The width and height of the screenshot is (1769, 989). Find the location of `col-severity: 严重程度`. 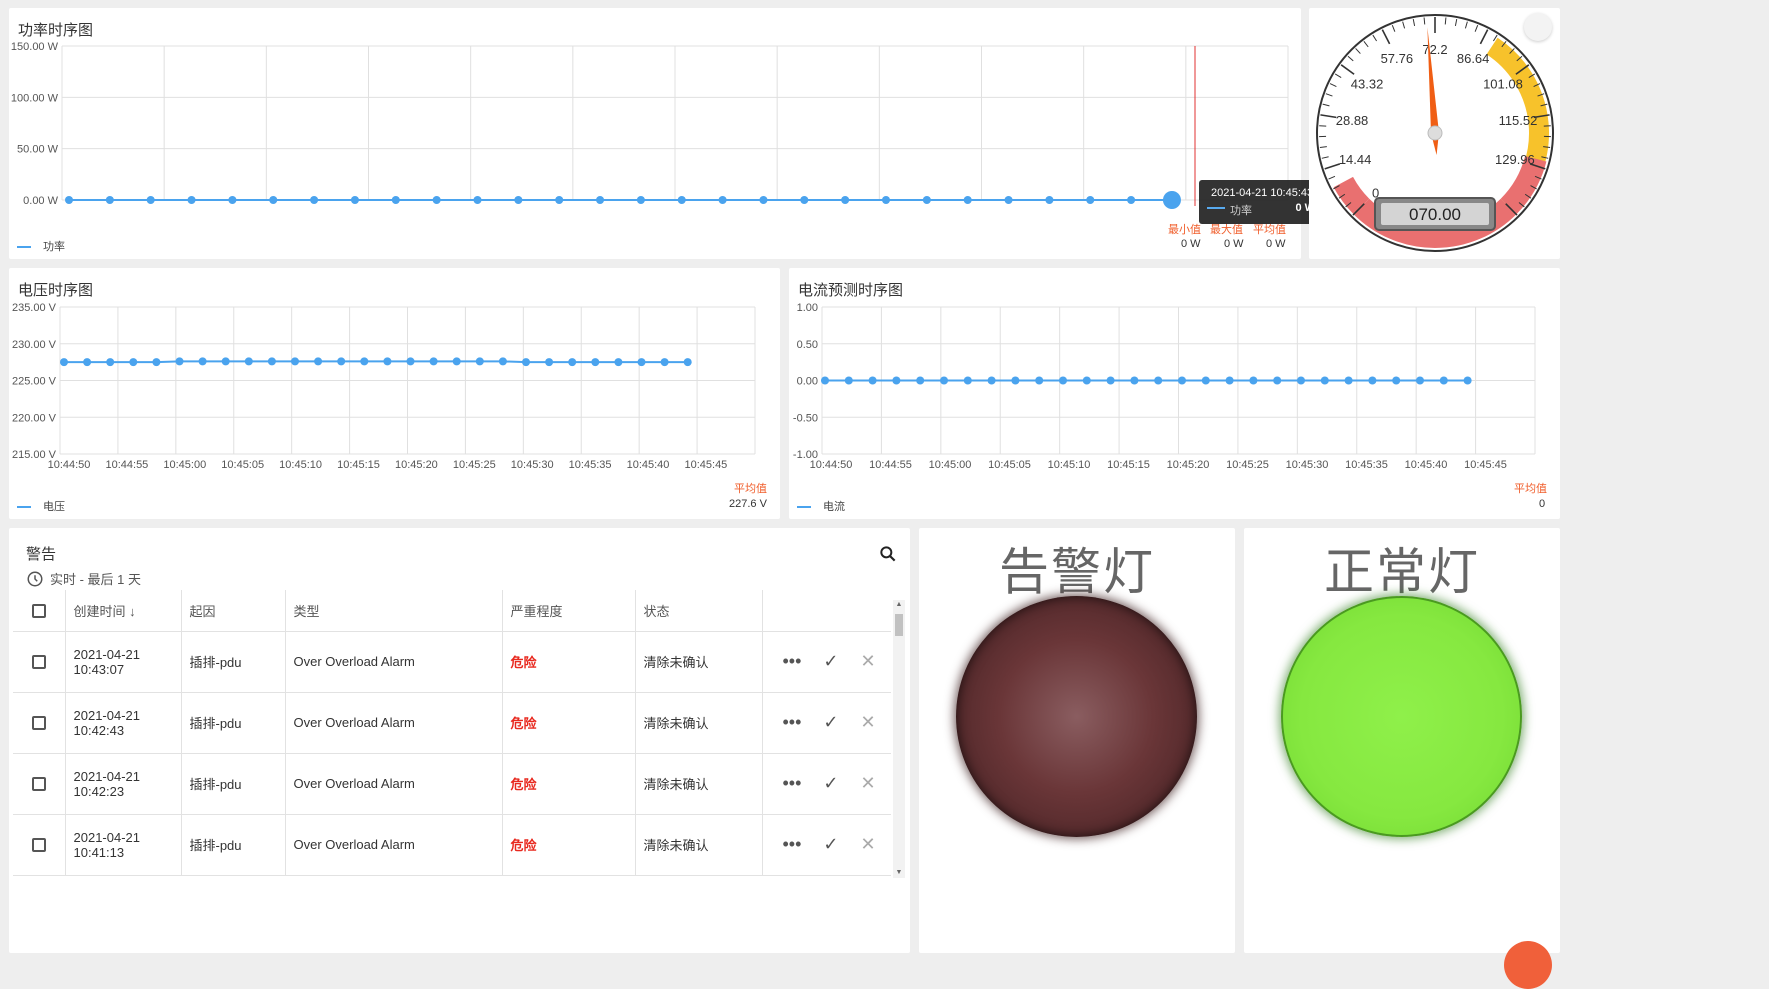

col-severity: 严重程度 is located at coordinates (568, 610).